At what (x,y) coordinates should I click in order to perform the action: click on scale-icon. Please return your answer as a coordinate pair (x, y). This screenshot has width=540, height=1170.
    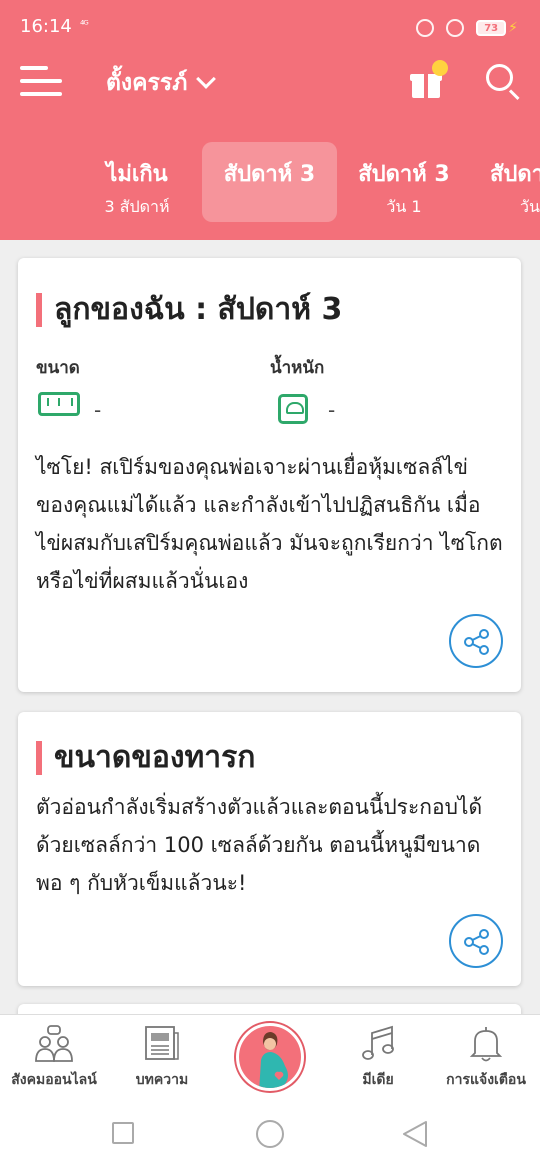
    Looking at the image, I should click on (293, 409).